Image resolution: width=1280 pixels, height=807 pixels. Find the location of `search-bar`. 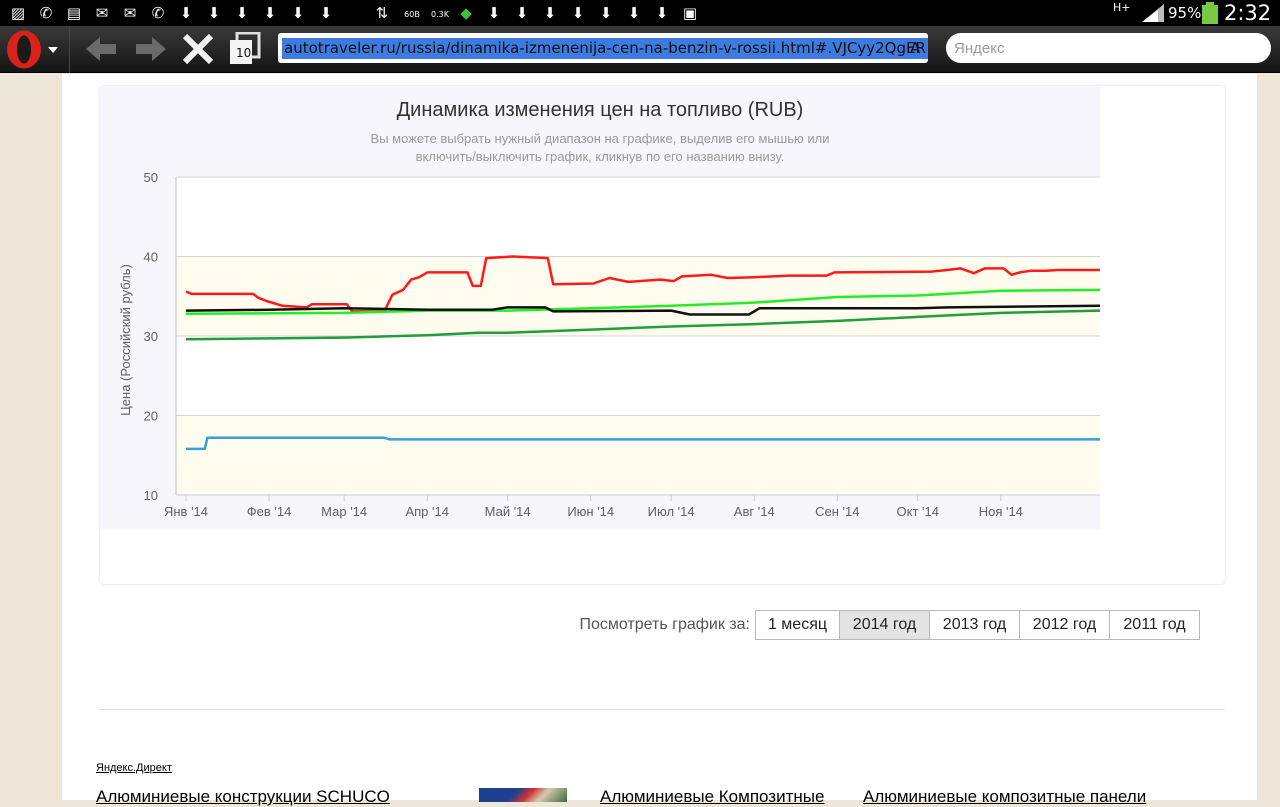

search-bar is located at coordinates (1108, 48).